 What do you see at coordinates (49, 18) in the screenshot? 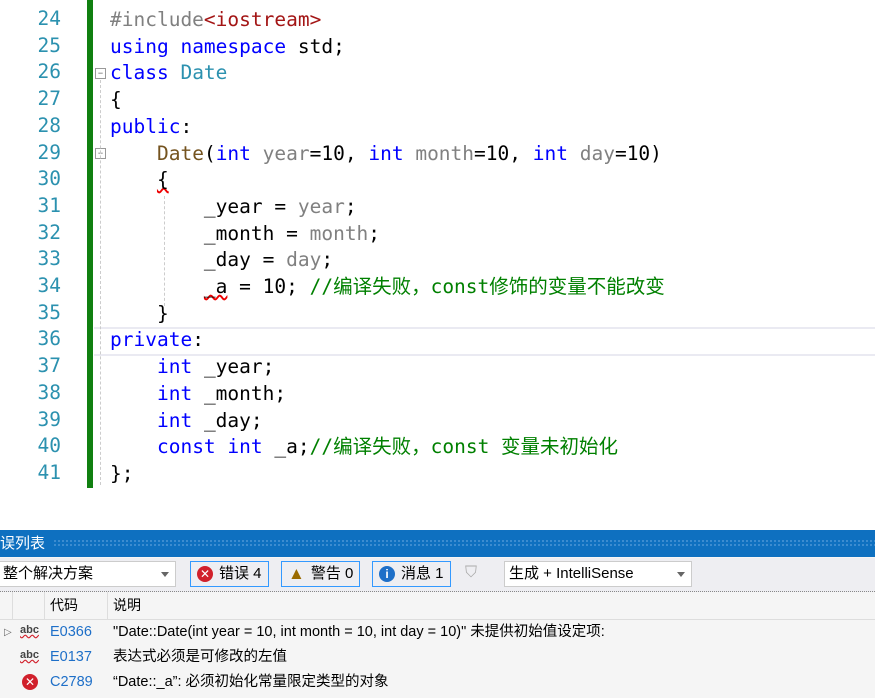
I see `line-number: 24` at bounding box center [49, 18].